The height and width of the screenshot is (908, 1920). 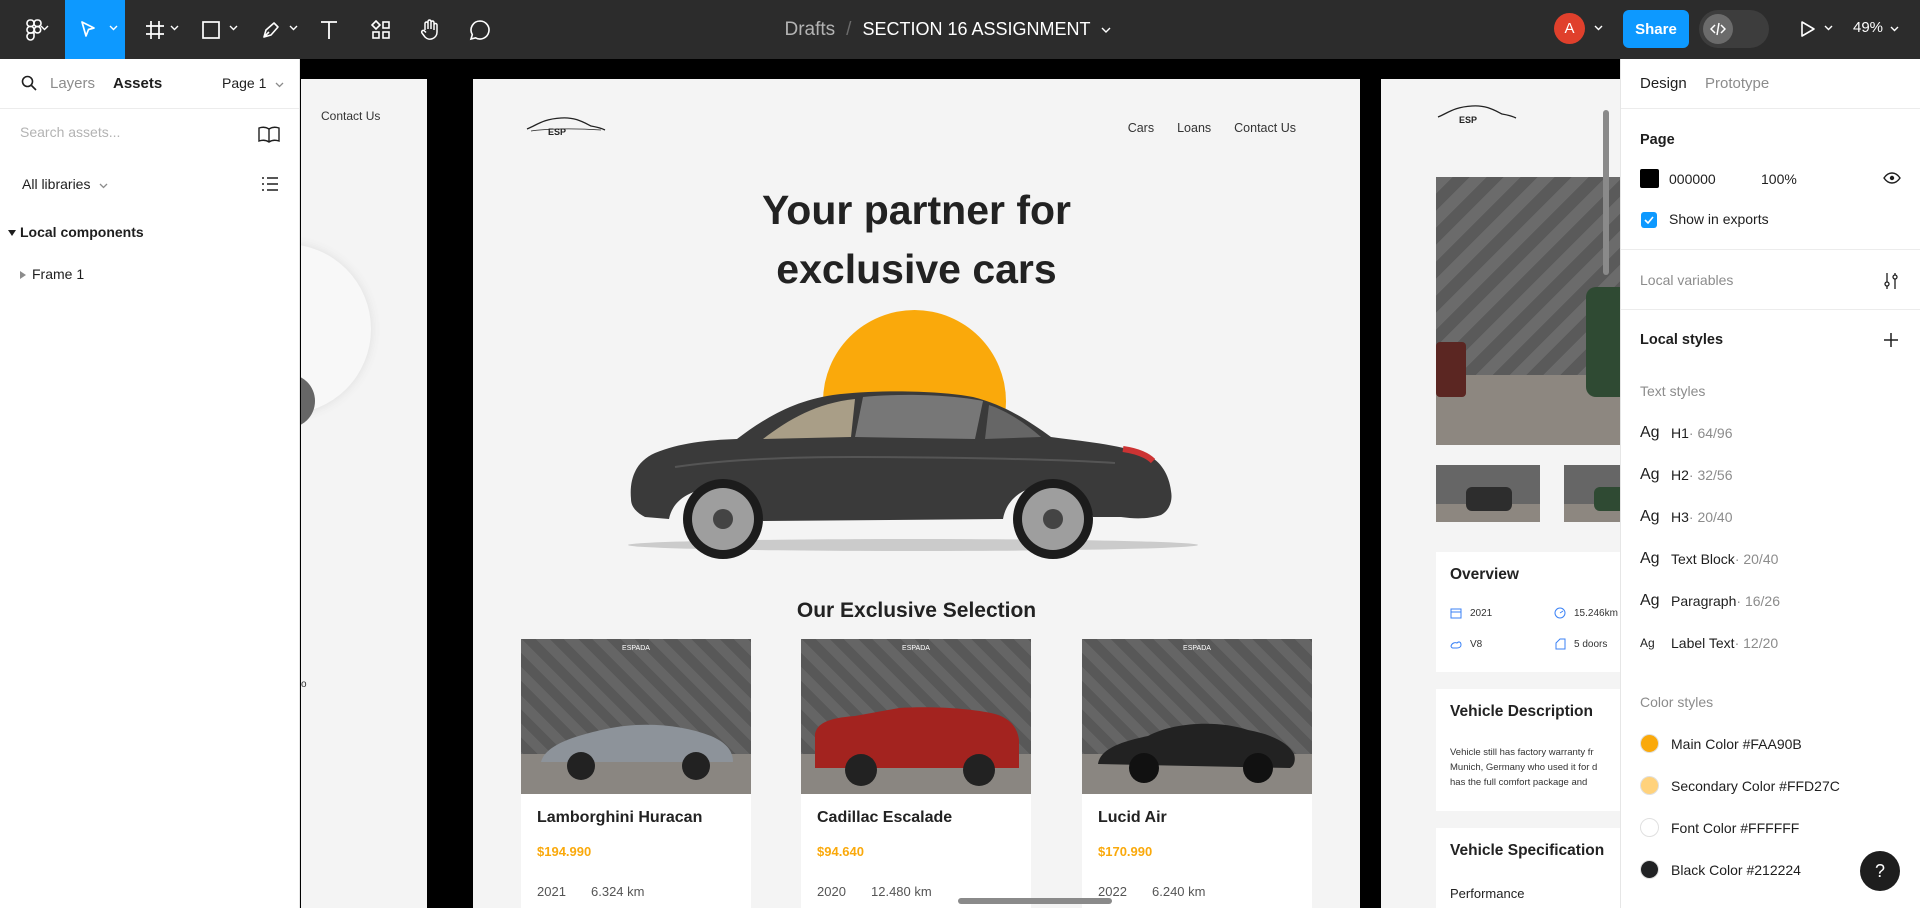 I want to click on hero-title: Your partner for exclusive cars, so click(x=916, y=240).